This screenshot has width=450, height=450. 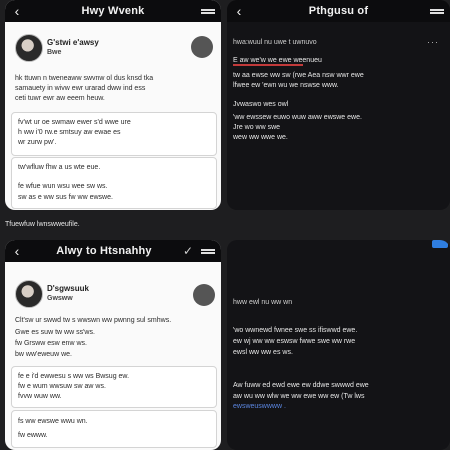 I want to click on top-right-title: Pthgusu of, so click(x=338, y=11).